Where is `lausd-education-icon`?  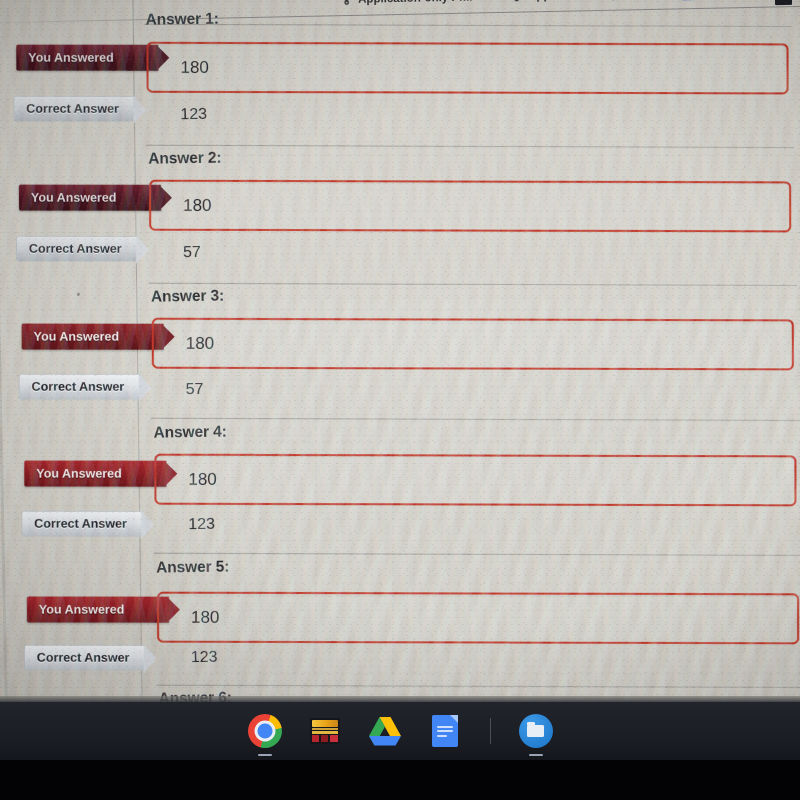 lausd-education-icon is located at coordinates (324, 731).